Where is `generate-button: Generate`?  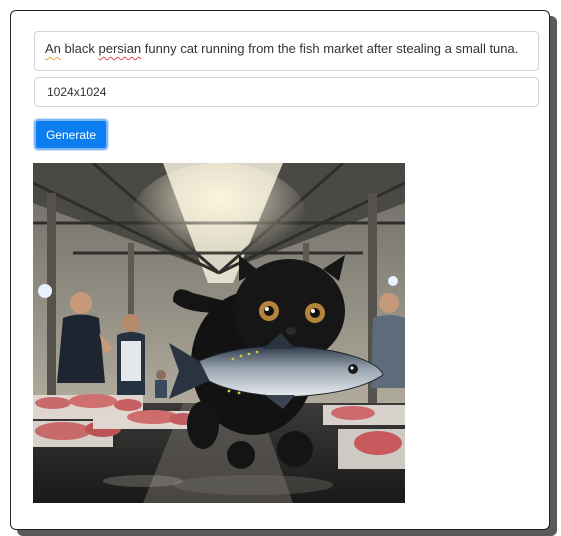 generate-button: Generate is located at coordinates (71, 134).